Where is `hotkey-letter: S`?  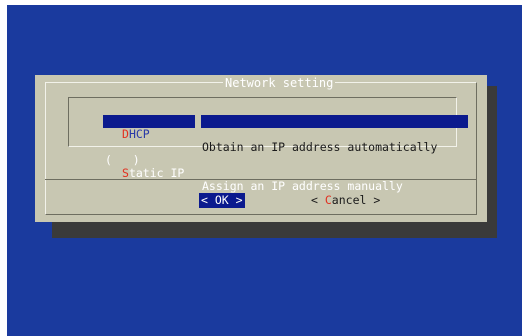
hotkey-letter: S is located at coordinates (125, 173).